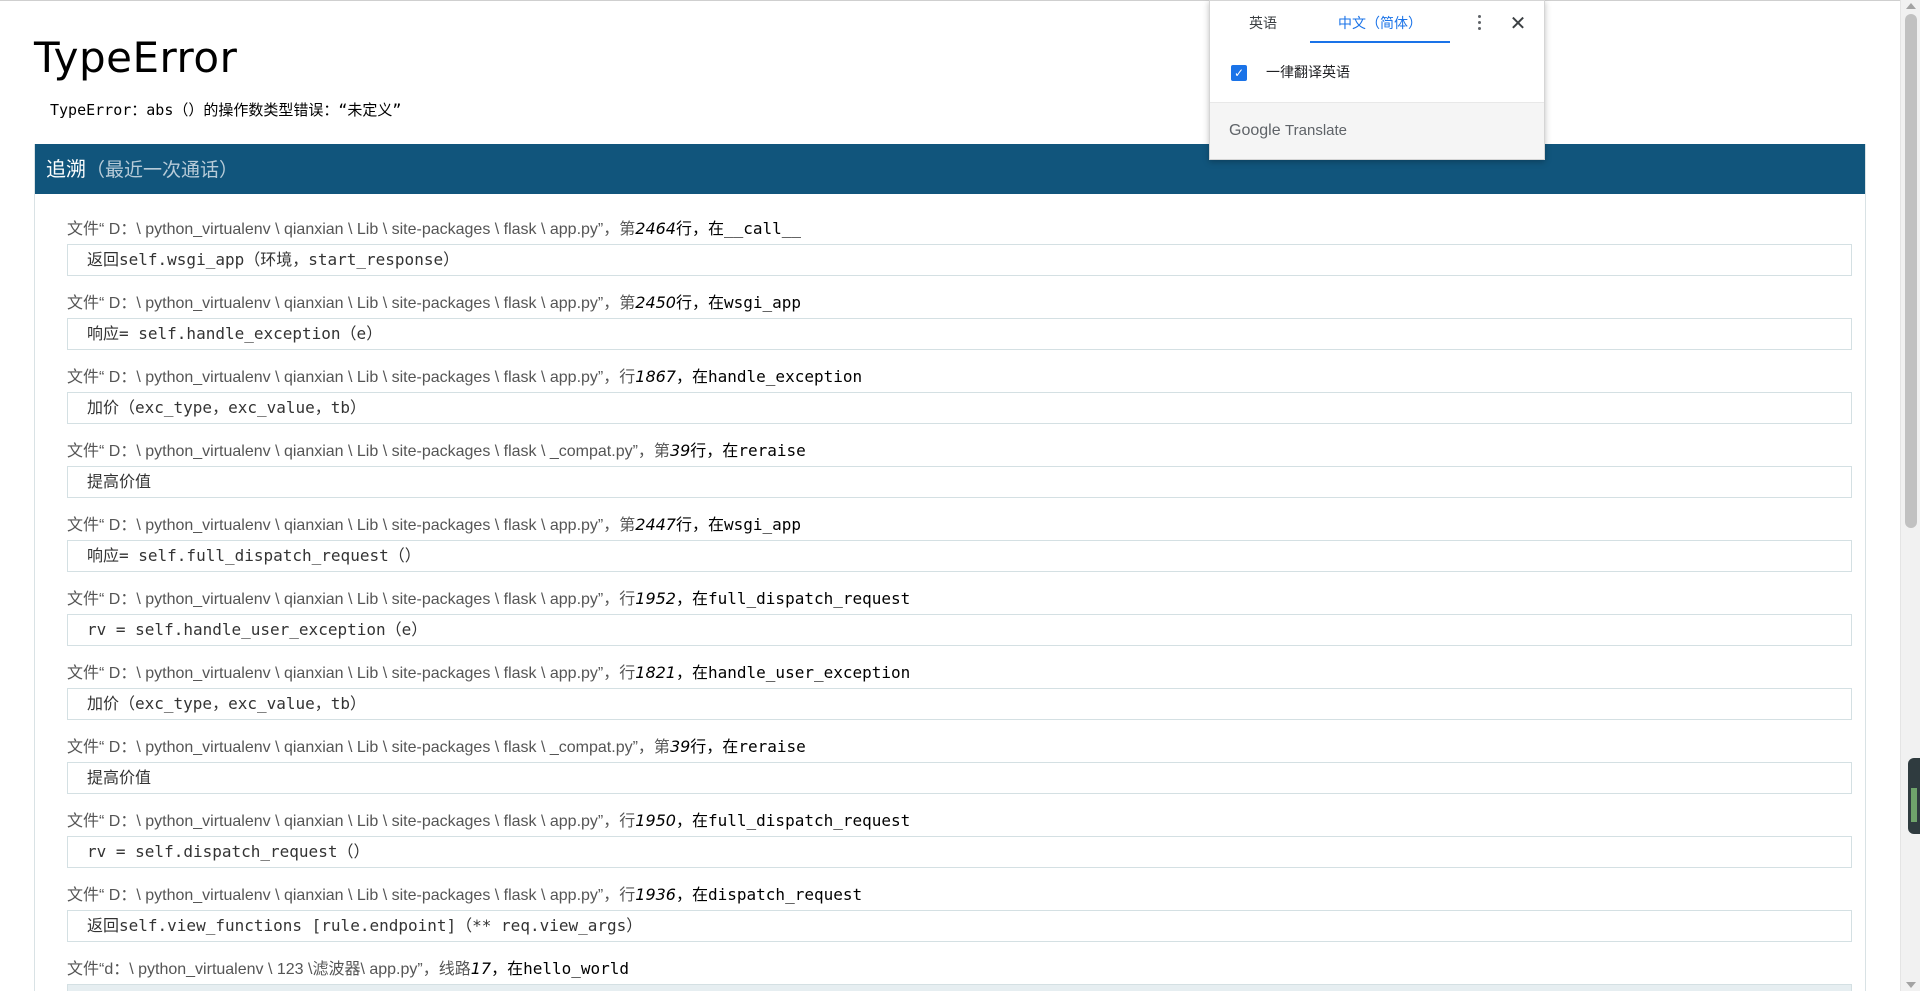 This screenshot has height=991, width=1920. Describe the element at coordinates (655, 228) in the screenshot. I see `frame-line-number: 2464` at that location.